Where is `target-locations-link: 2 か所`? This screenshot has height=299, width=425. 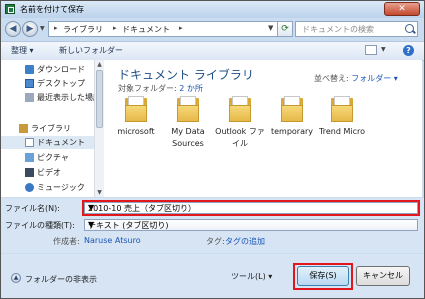
target-locations-link: 2 か所 is located at coordinates (191, 88).